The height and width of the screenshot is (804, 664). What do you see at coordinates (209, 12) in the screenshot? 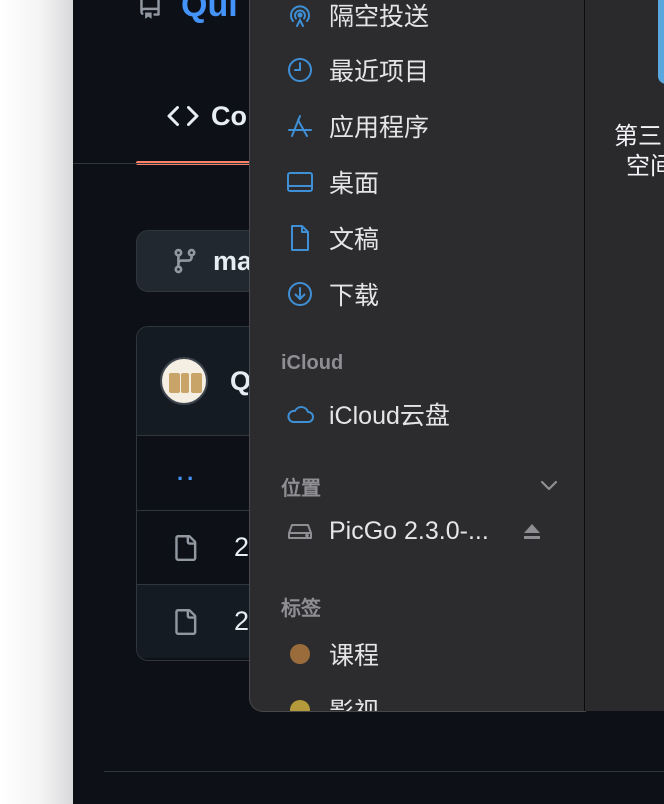
I see `repo-name-link: Qui` at bounding box center [209, 12].